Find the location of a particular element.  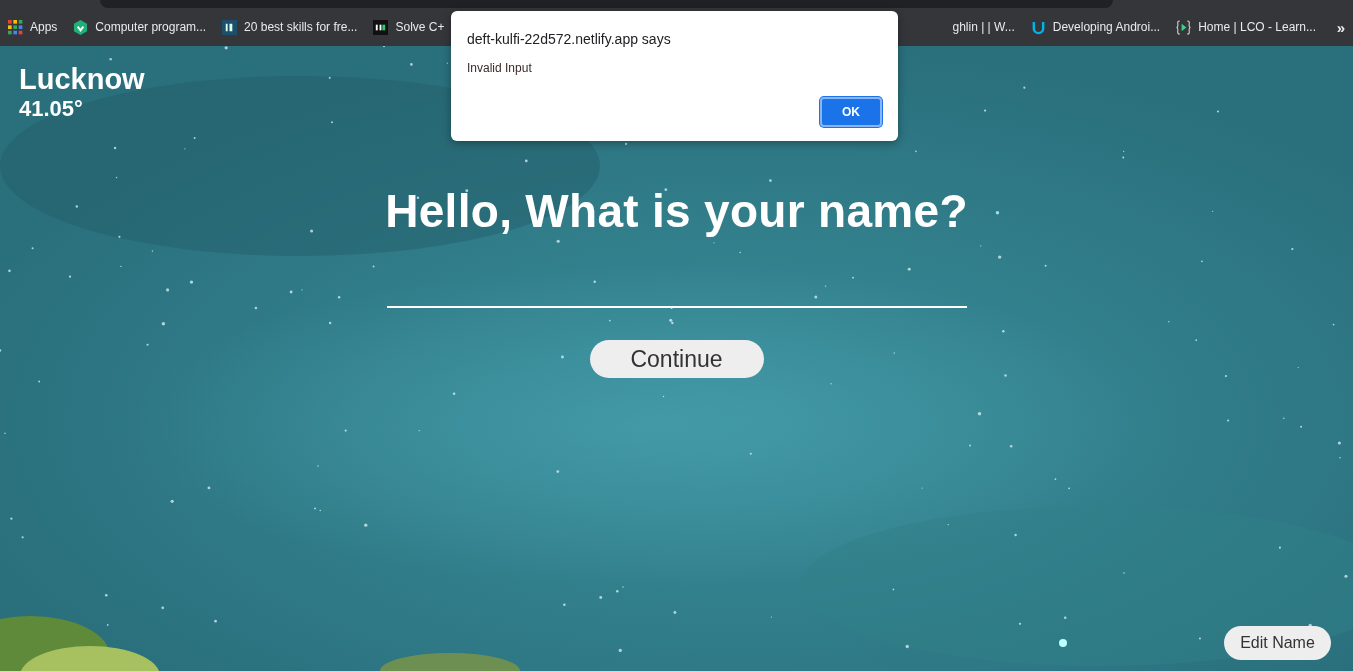

ok-button: OK is located at coordinates (851, 112).